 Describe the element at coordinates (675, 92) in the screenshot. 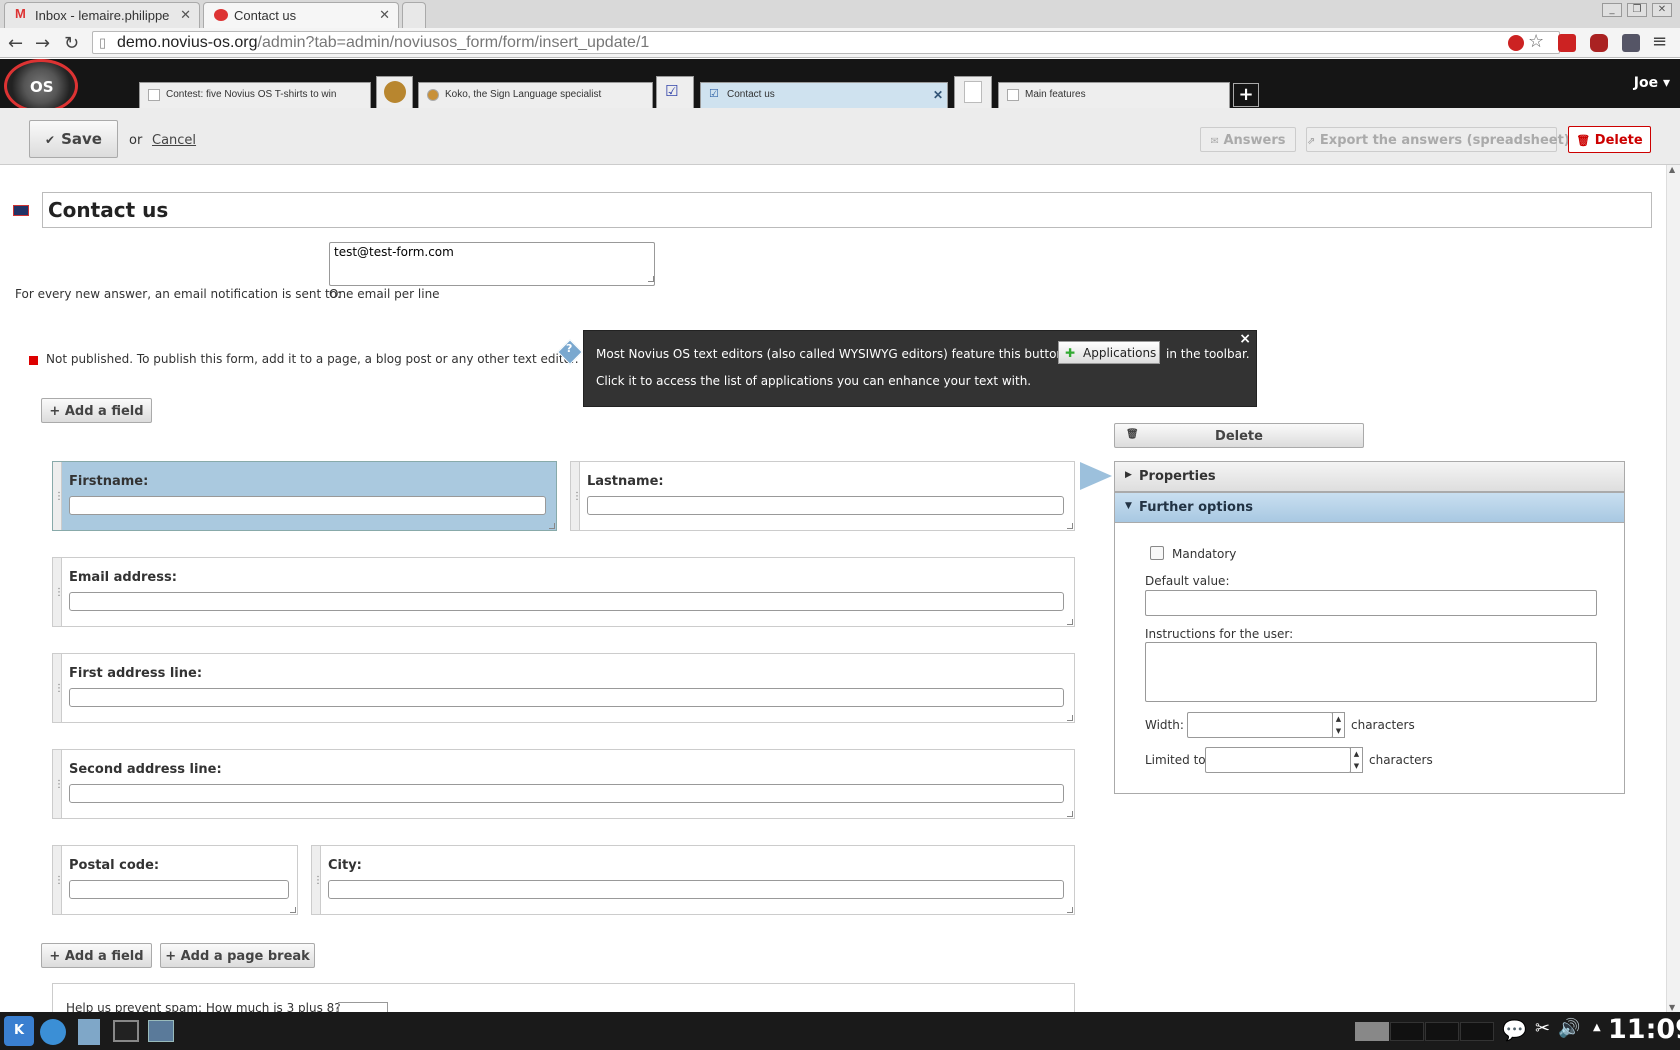

I see `forms-app-icon: ☑` at that location.